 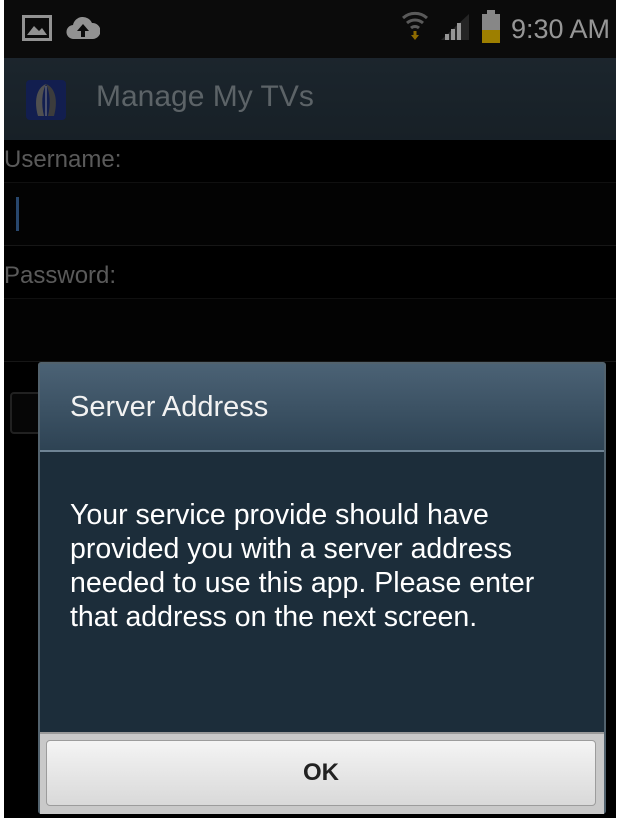 What do you see at coordinates (322, 408) in the screenshot?
I see `dialog-title-bar: Server Address` at bounding box center [322, 408].